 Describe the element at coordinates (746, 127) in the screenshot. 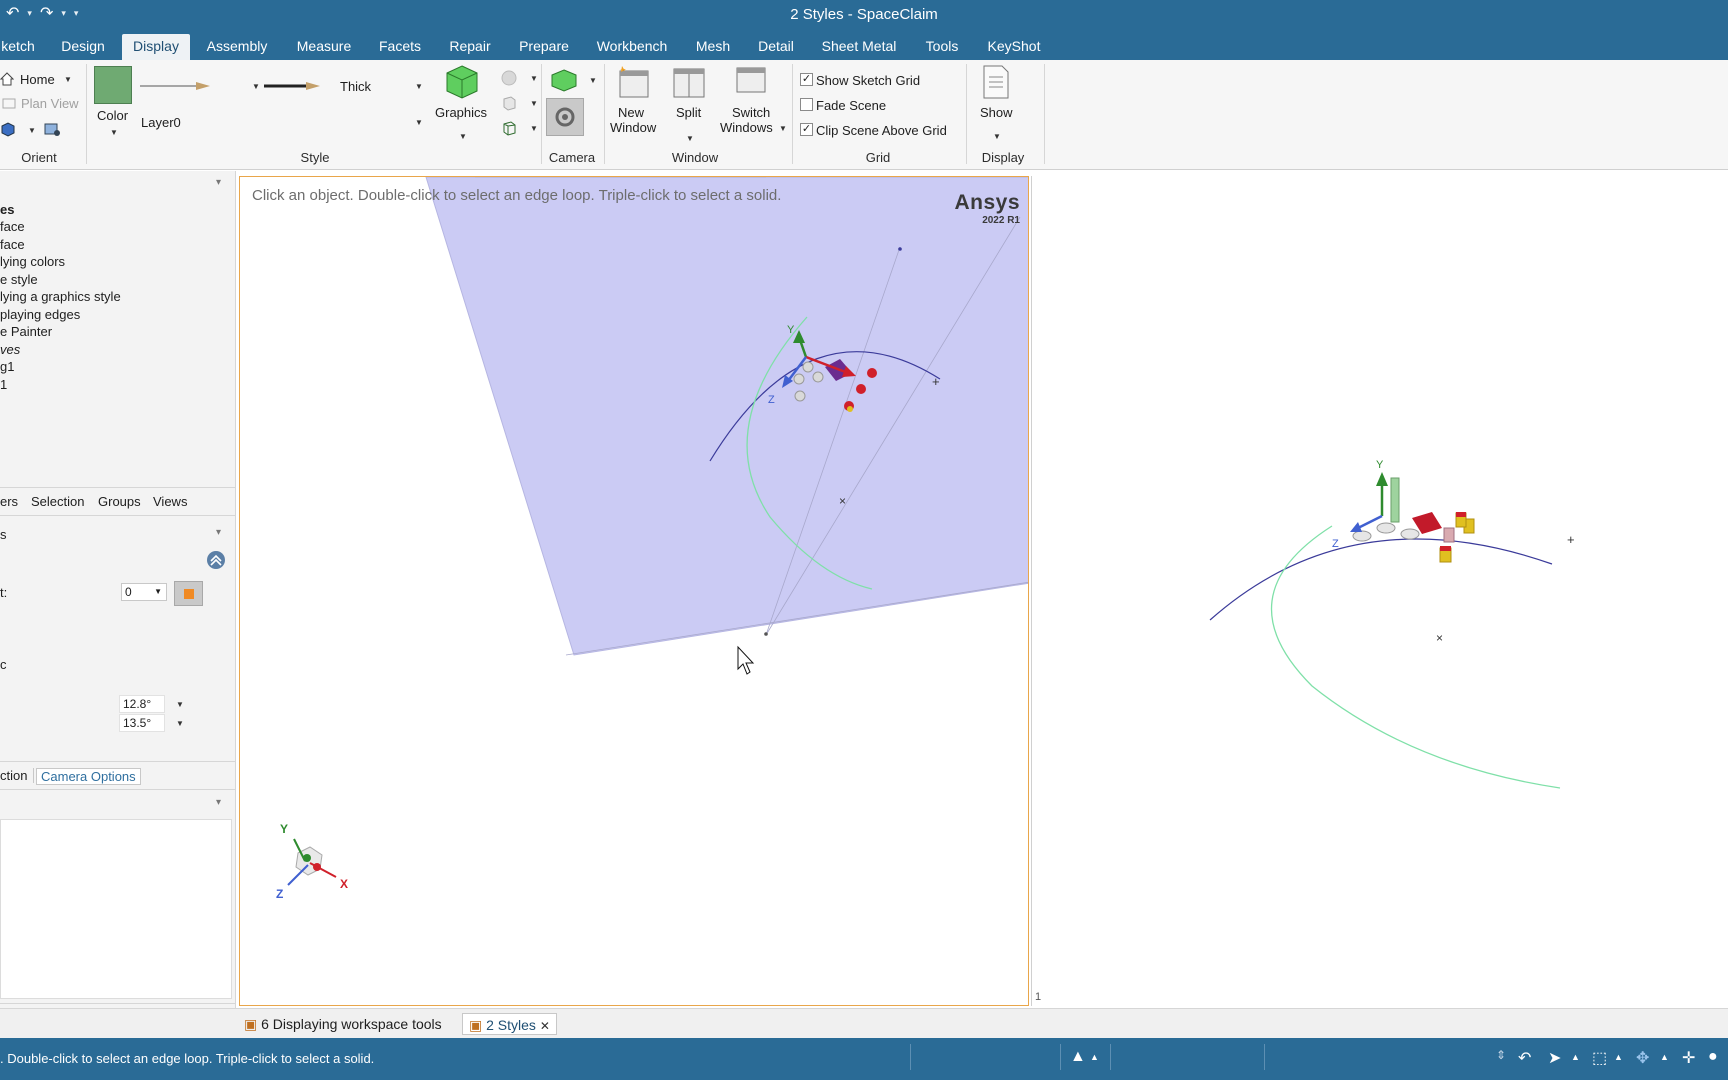

I see `switch-windows-button-line2: Windows` at that location.